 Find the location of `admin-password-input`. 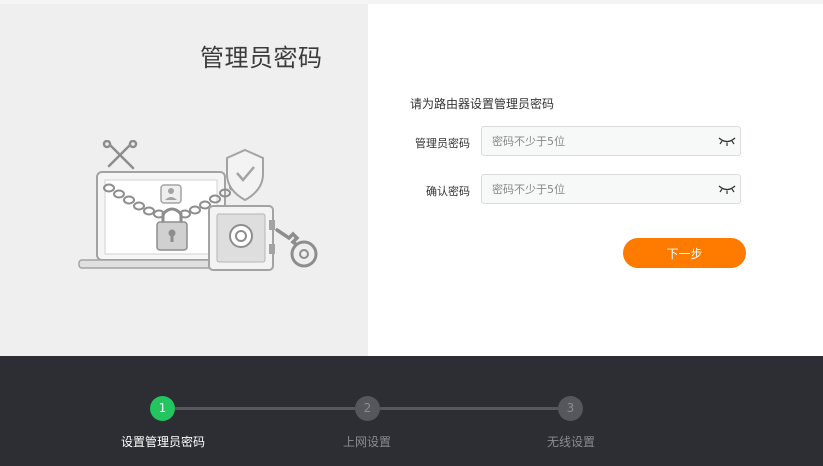

admin-password-input is located at coordinates (597, 141).